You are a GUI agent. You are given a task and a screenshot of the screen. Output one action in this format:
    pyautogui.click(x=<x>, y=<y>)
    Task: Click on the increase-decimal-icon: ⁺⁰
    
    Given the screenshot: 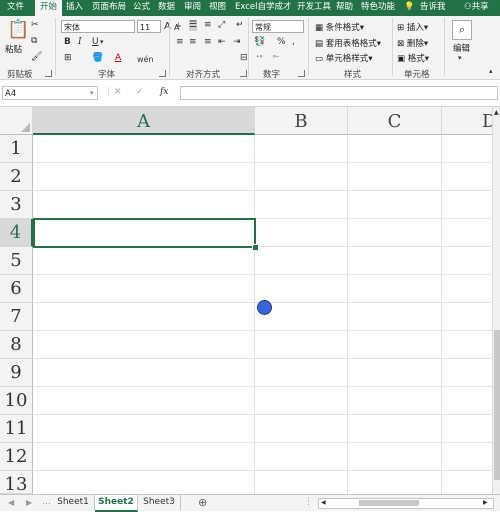 What is the action you would take?
    pyautogui.click(x=259, y=58)
    